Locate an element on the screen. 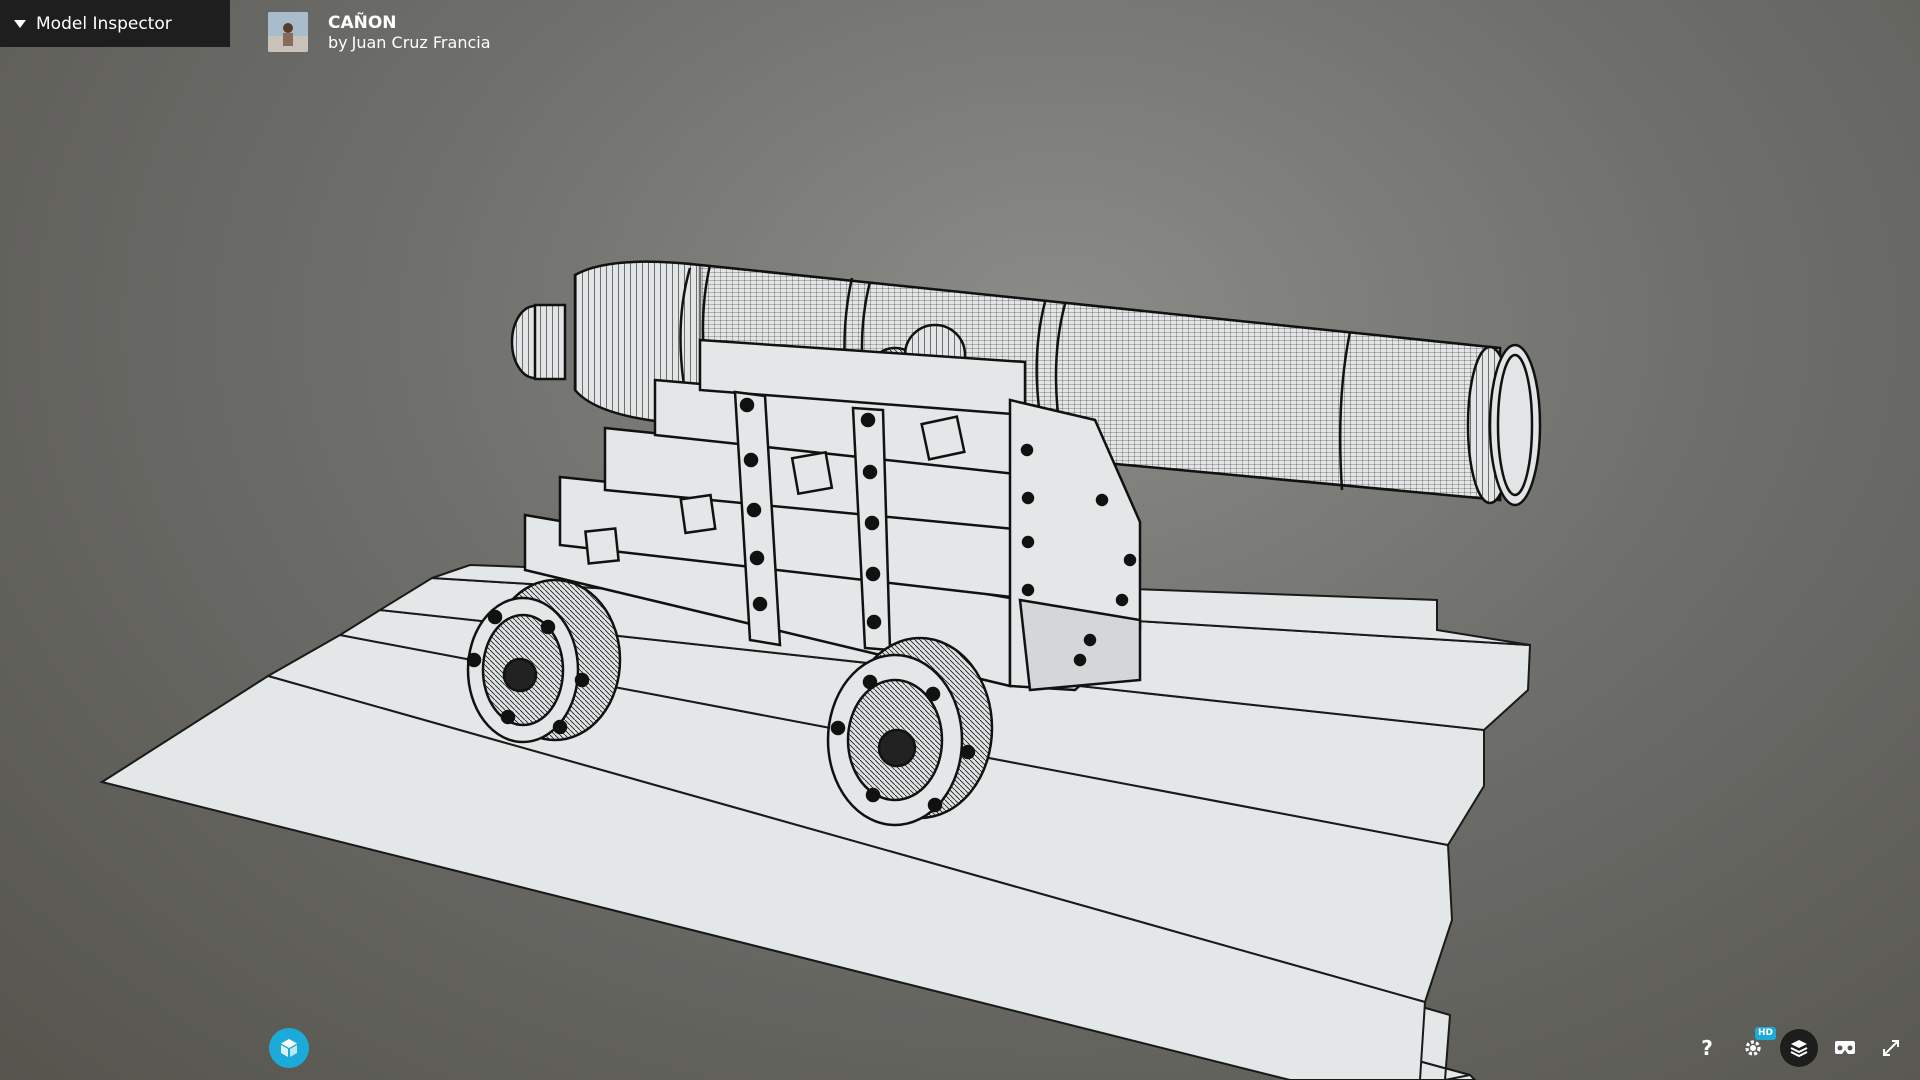 Image resolution: width=1920 pixels, height=1080 pixels. settings-button: HD is located at coordinates (1755, 1046).